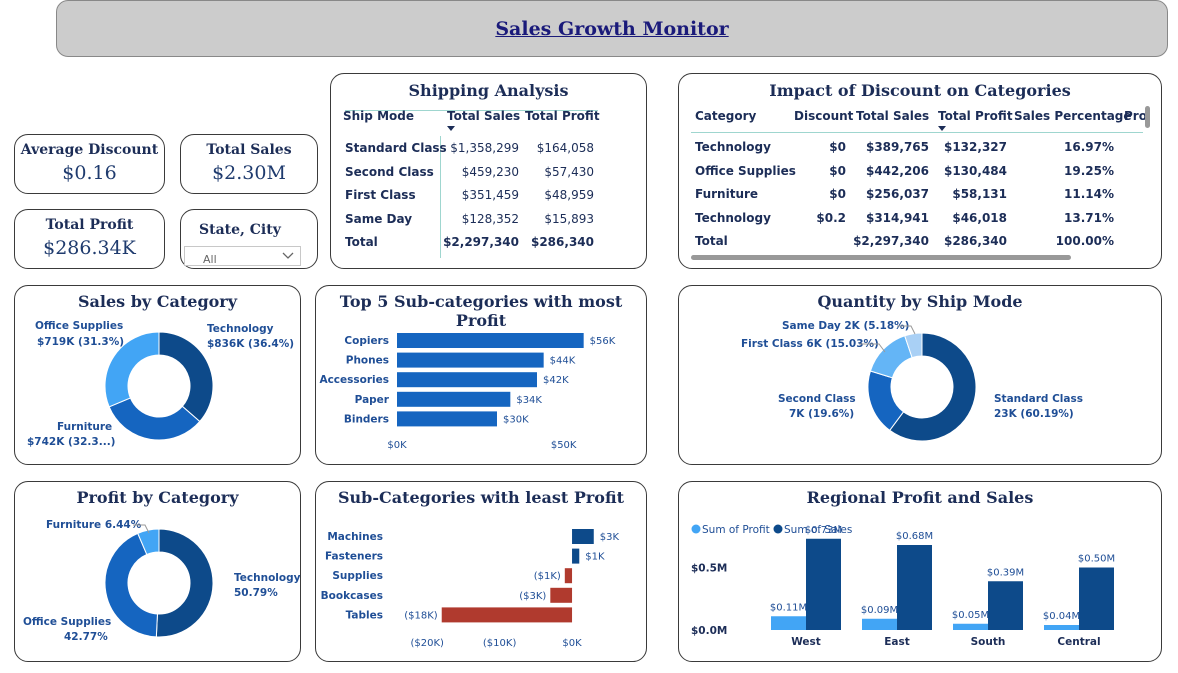 The width and height of the screenshot is (1178, 673). I want to click on cell-total-sales: $459,230, so click(490, 172).